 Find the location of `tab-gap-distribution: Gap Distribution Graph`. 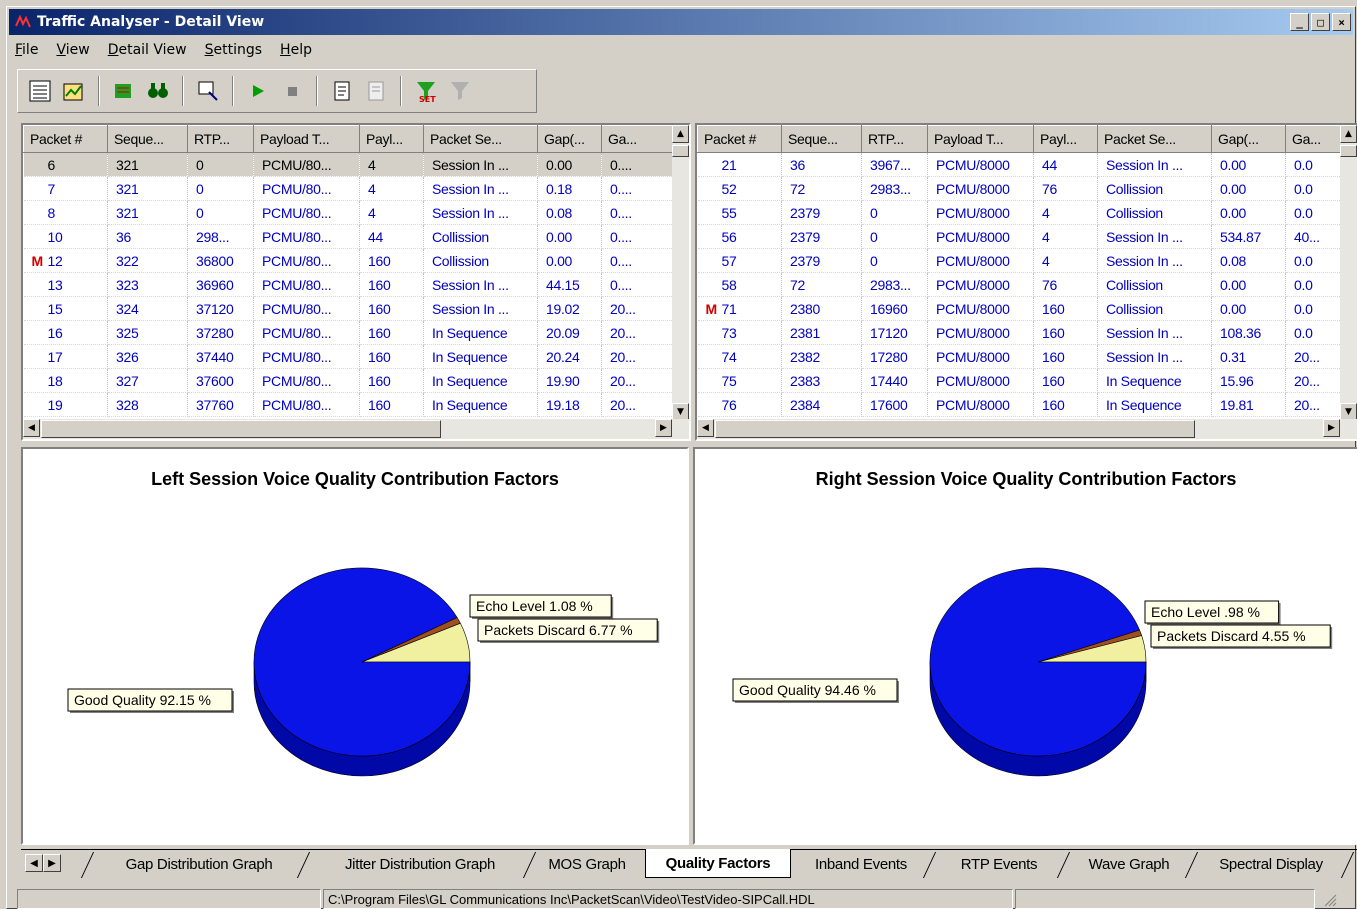

tab-gap-distribution: Gap Distribution Graph is located at coordinates (199, 864).